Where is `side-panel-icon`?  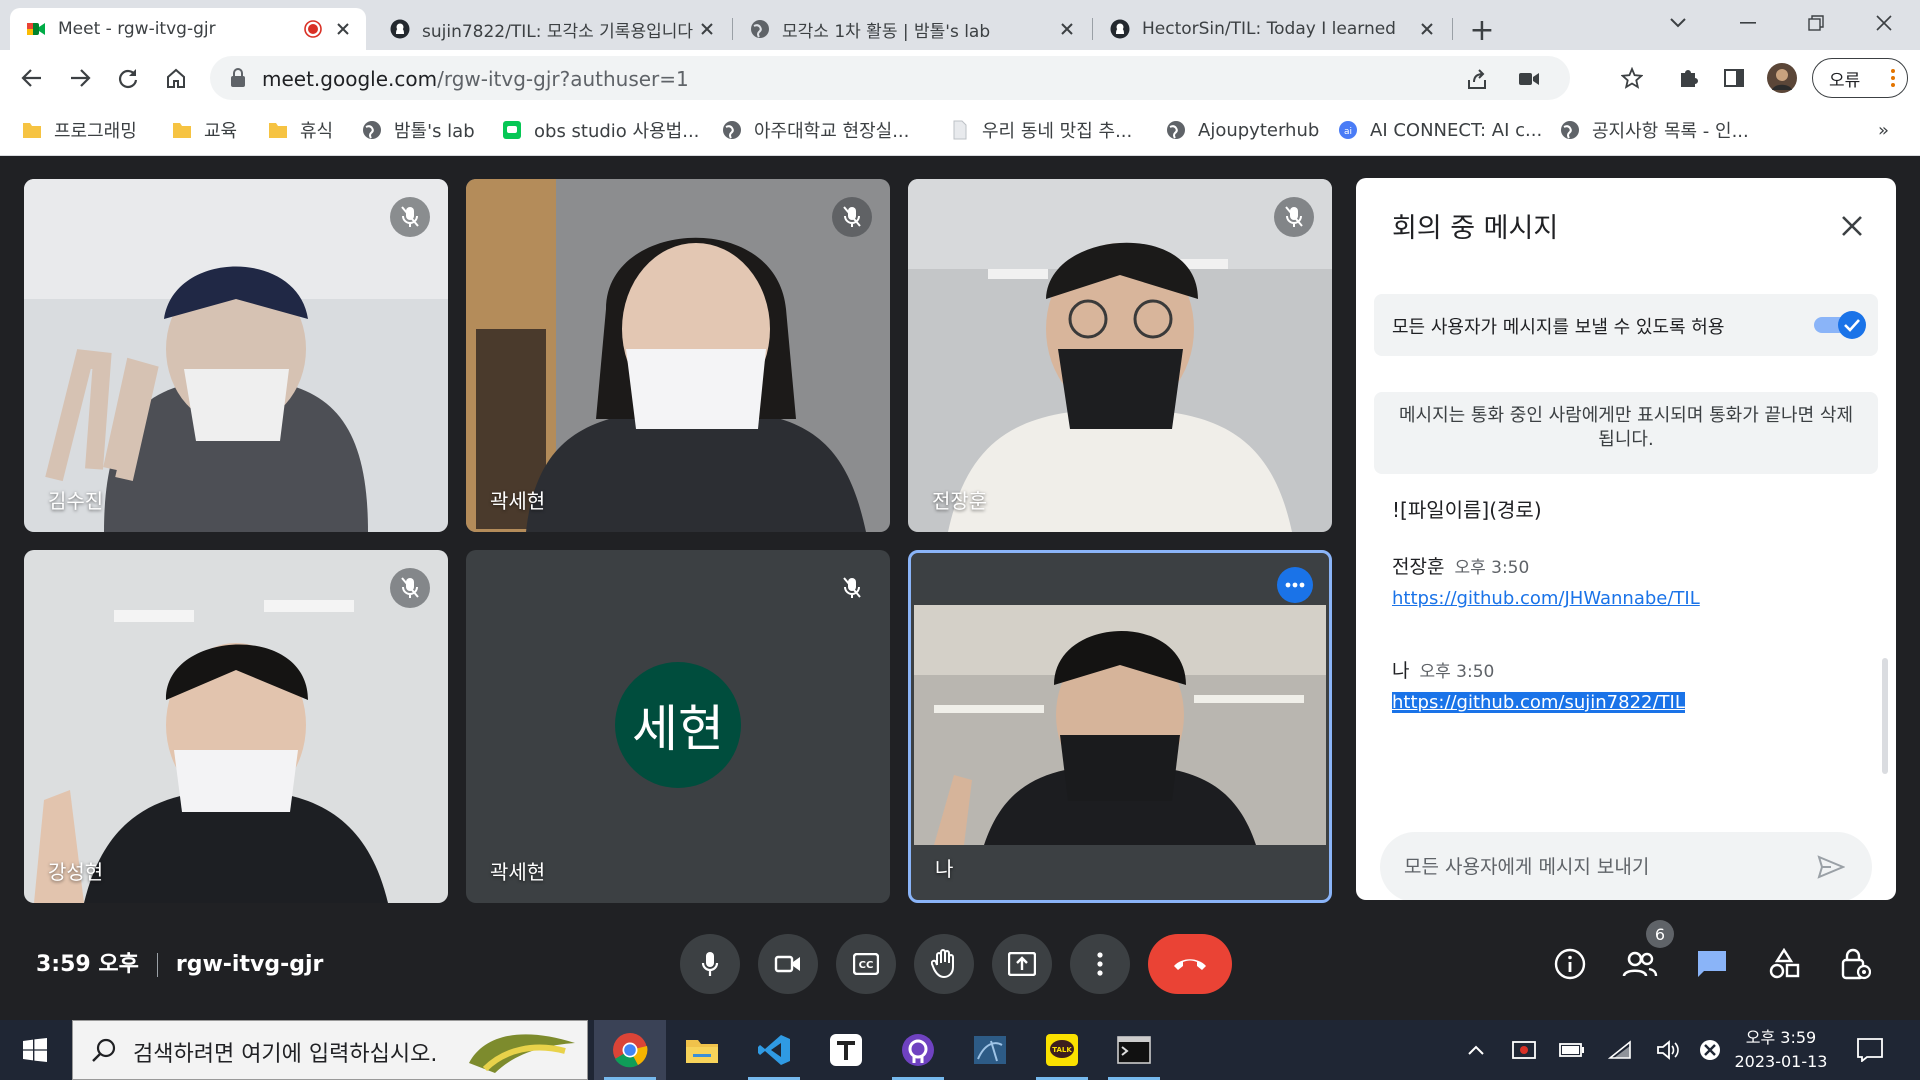 side-panel-icon is located at coordinates (1734, 78).